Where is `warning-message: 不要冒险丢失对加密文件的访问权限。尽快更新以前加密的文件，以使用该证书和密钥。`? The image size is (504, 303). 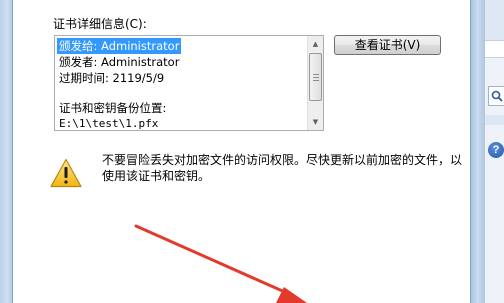 warning-message: 不要冒险丢失对加密文件的访问权限。尽快更新以前加密的文件，以使用该证书和密钥。 is located at coordinates (282, 168).